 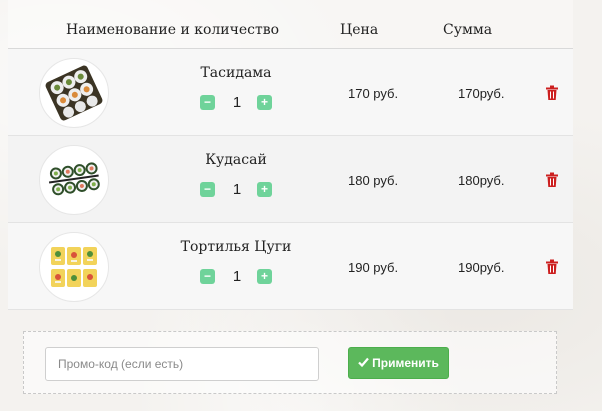 I want to click on promo-code-section: Применить, so click(x=290, y=362).